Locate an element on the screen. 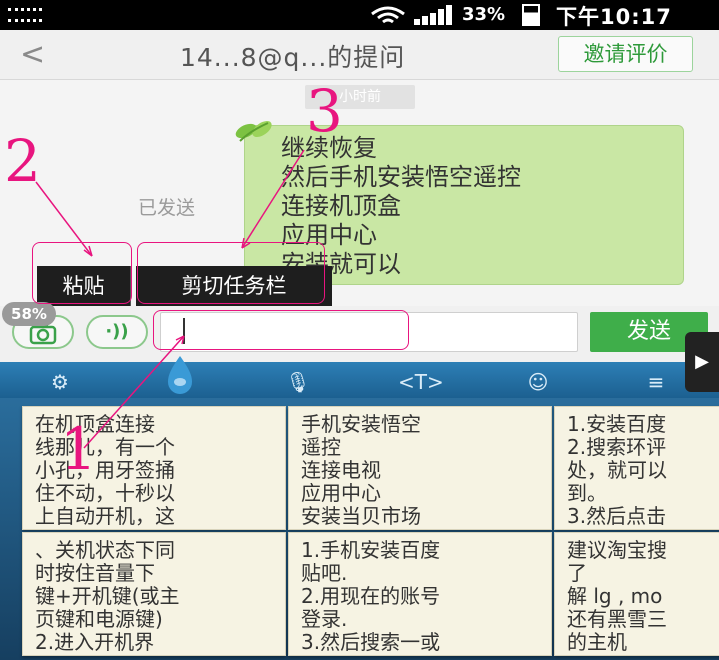 The width and height of the screenshot is (719, 660). message-bubble: 继续恢复 然后手机安装悟空遥控 连接机顶盒 应用中心 安装就可以 is located at coordinates (464, 205).